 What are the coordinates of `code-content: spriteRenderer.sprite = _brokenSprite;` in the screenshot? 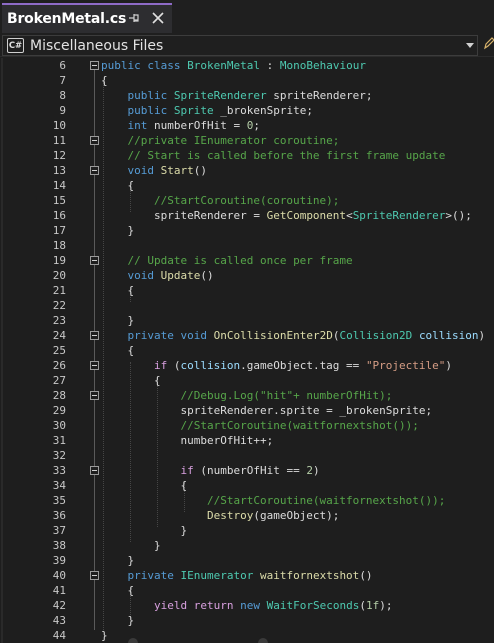 It's located at (266, 410).